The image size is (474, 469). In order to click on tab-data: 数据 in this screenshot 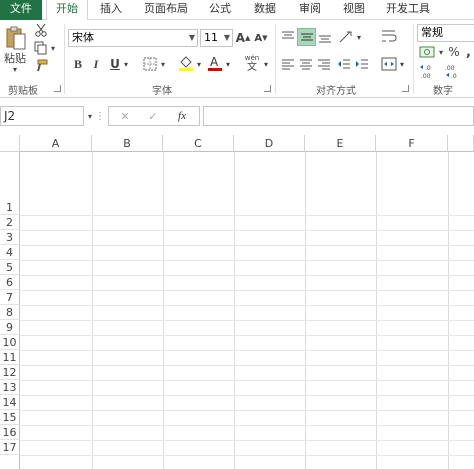, I will do `click(265, 10)`.